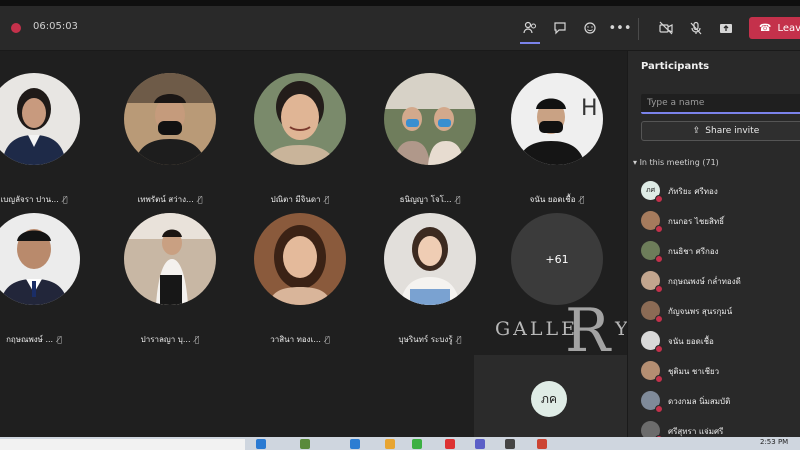 This screenshot has width=800, height=450. What do you see at coordinates (170, 199) in the screenshot?
I see `participant-name: เทพรัตน์ สว่าง... 🎙̸` at bounding box center [170, 199].